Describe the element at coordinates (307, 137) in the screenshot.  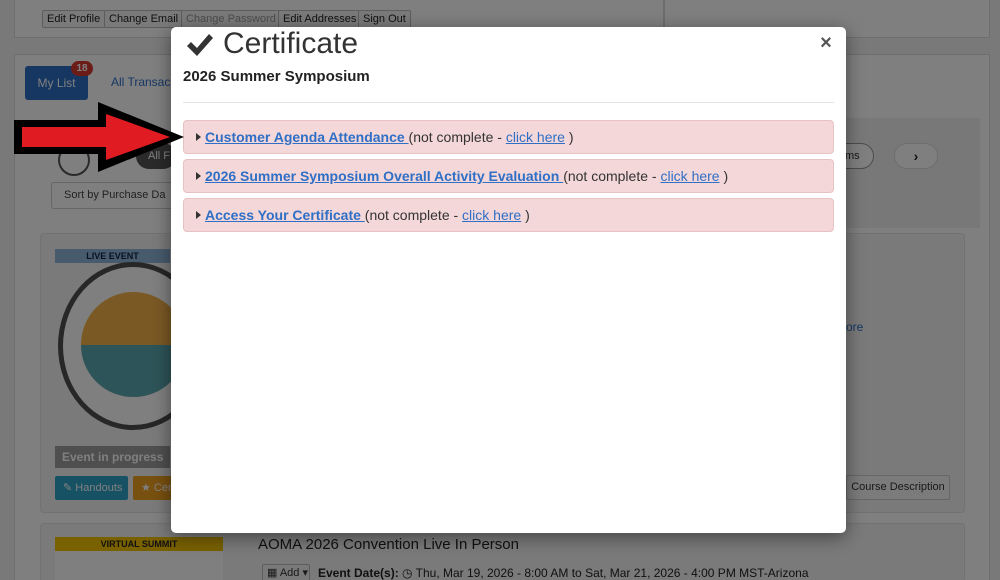
I see `task-title-link: Customer Agenda Attendance` at that location.